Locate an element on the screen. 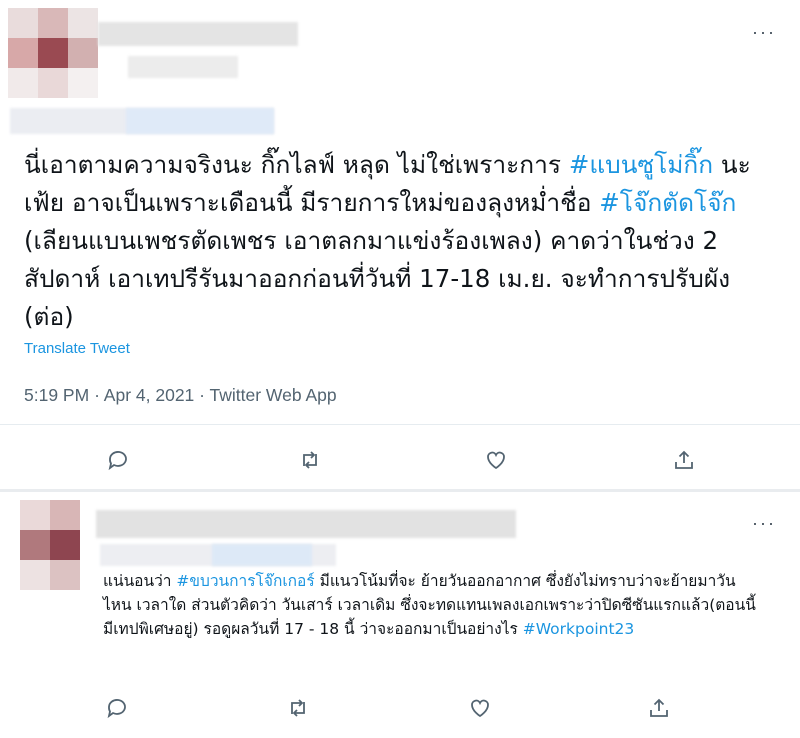 This screenshot has width=800, height=738. hashtag-link: #Workpoint23 is located at coordinates (579, 629).